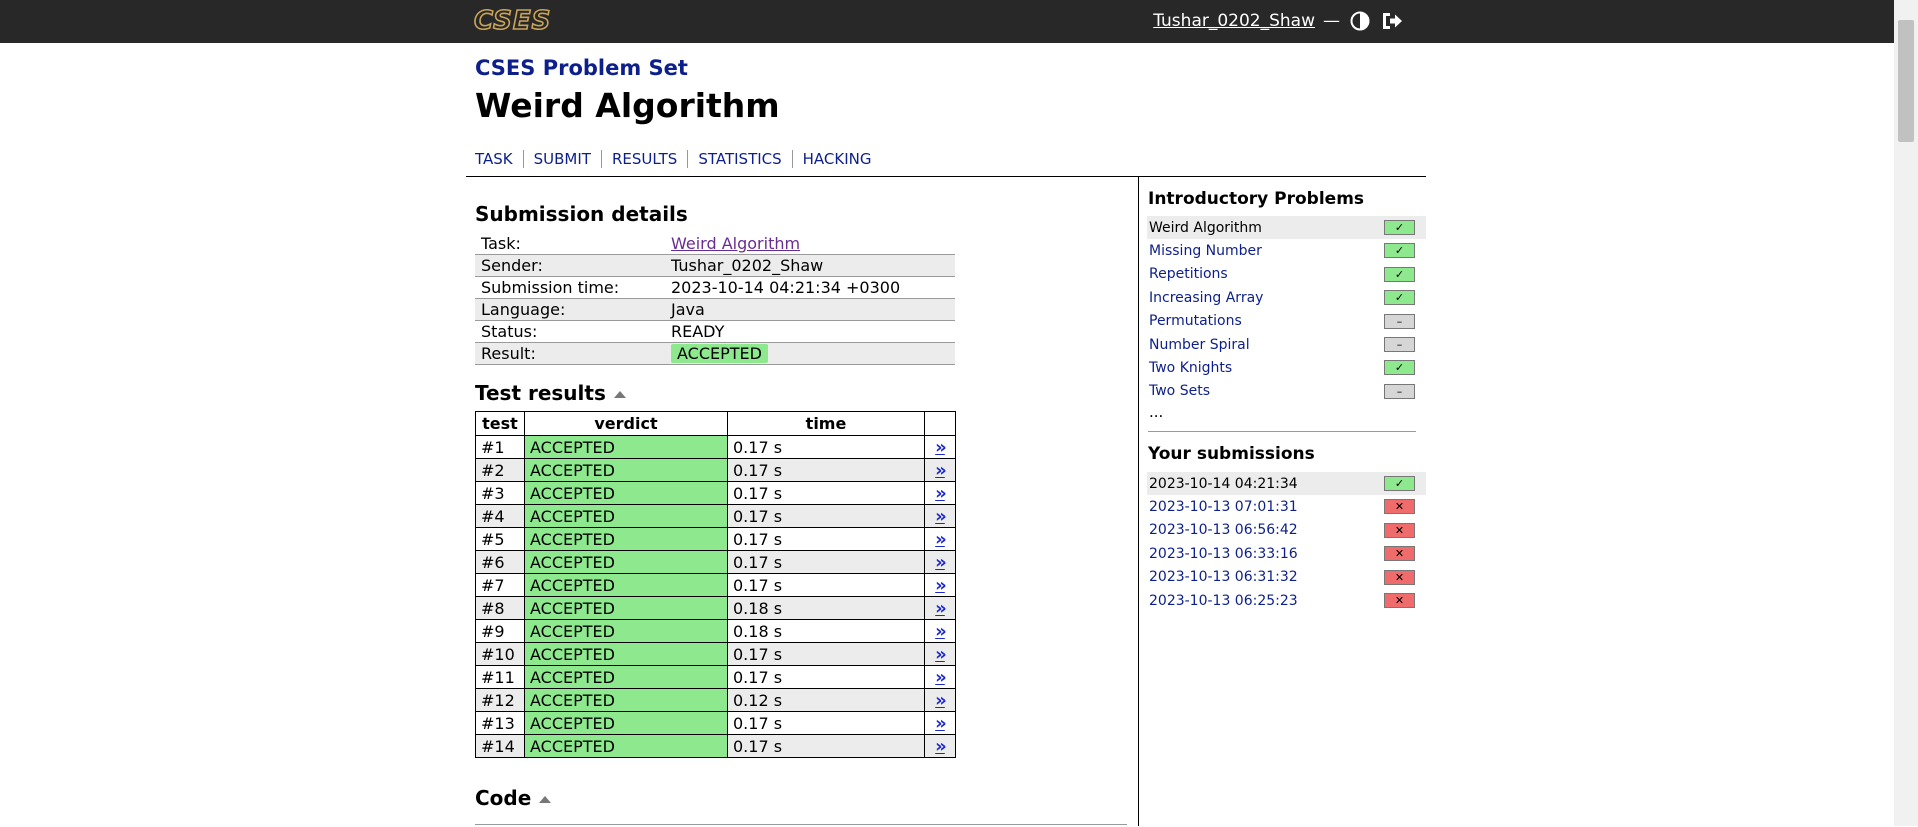 Image resolution: width=1918 pixels, height=827 pixels. What do you see at coordinates (1222, 530) in the screenshot?
I see `submission-time: 2023-10-13 06:56:42` at bounding box center [1222, 530].